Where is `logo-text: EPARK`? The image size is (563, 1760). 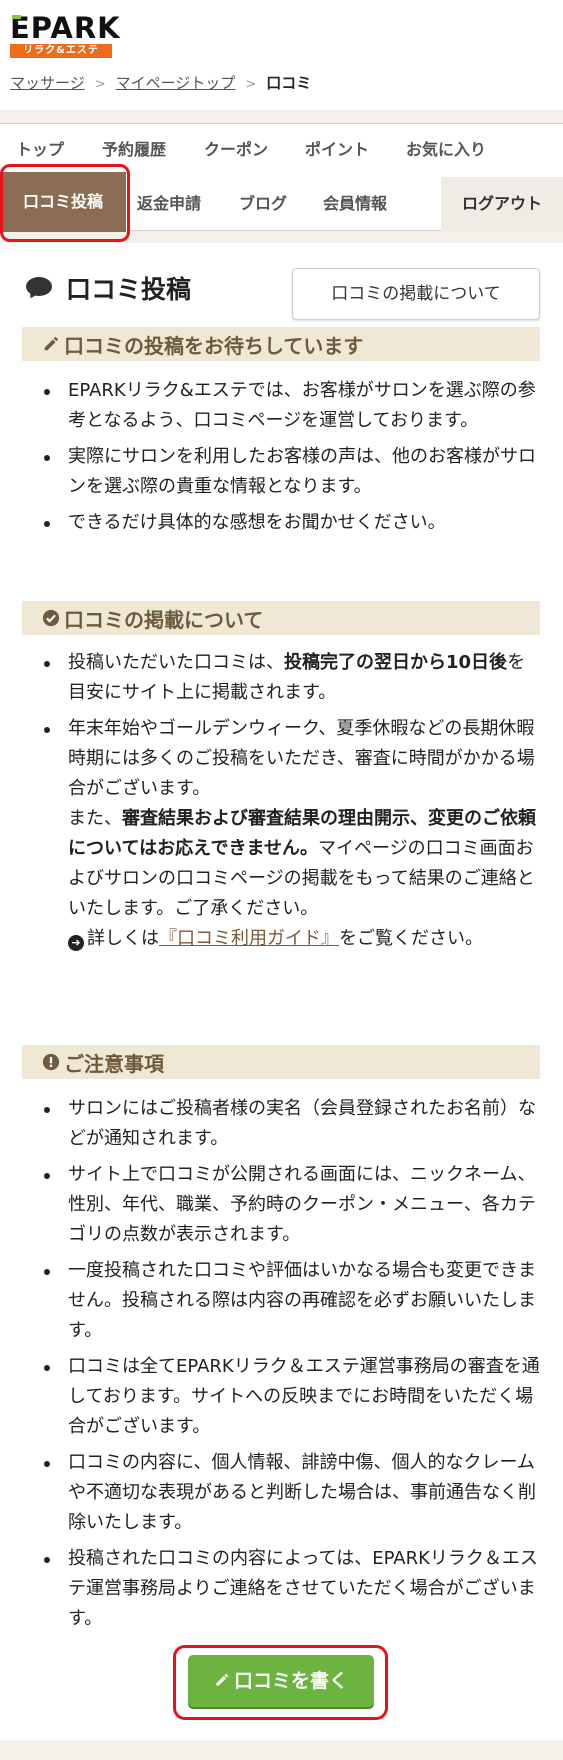
logo-text: EPARK is located at coordinates (65, 28).